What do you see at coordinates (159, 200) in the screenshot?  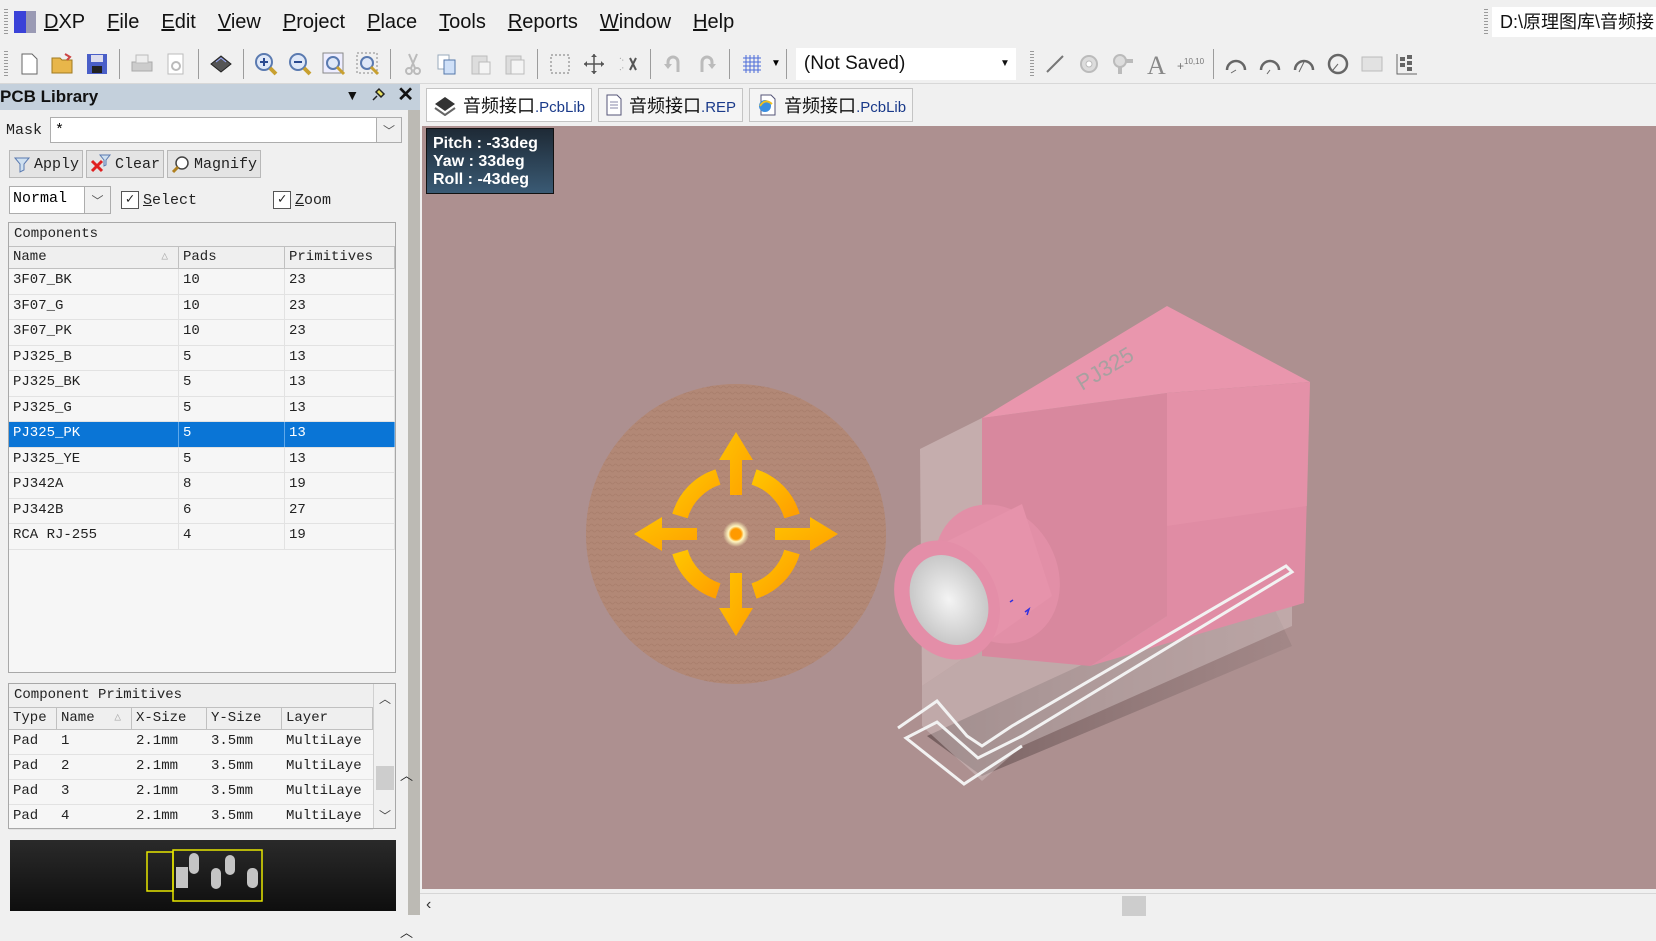 I see `select-checkbox: ✓ Select` at bounding box center [159, 200].